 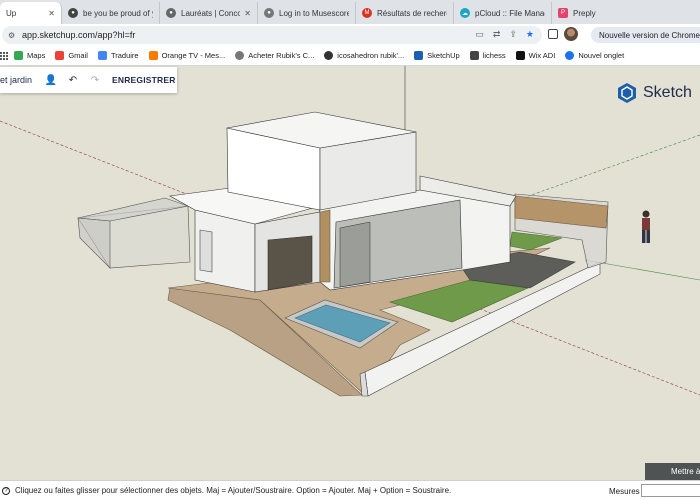 I want to click on gmail-icon, so click(x=60, y=55).